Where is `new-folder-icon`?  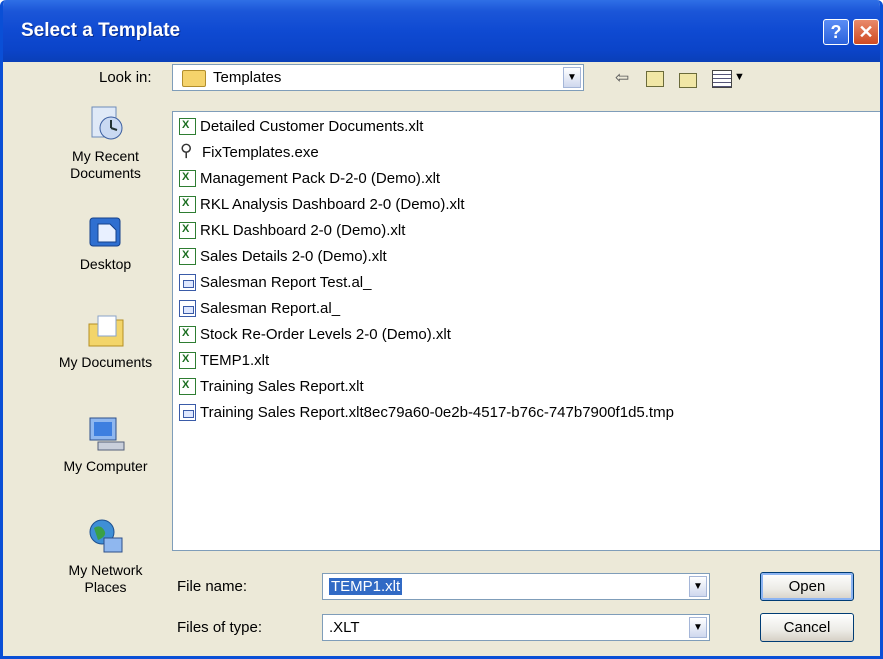
new-folder-icon is located at coordinates (688, 80).